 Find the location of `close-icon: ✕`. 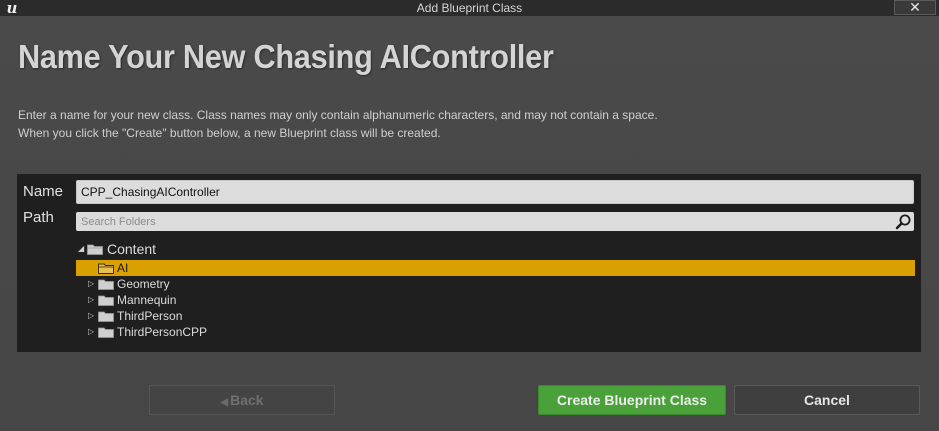

close-icon: ✕ is located at coordinates (915, 7).